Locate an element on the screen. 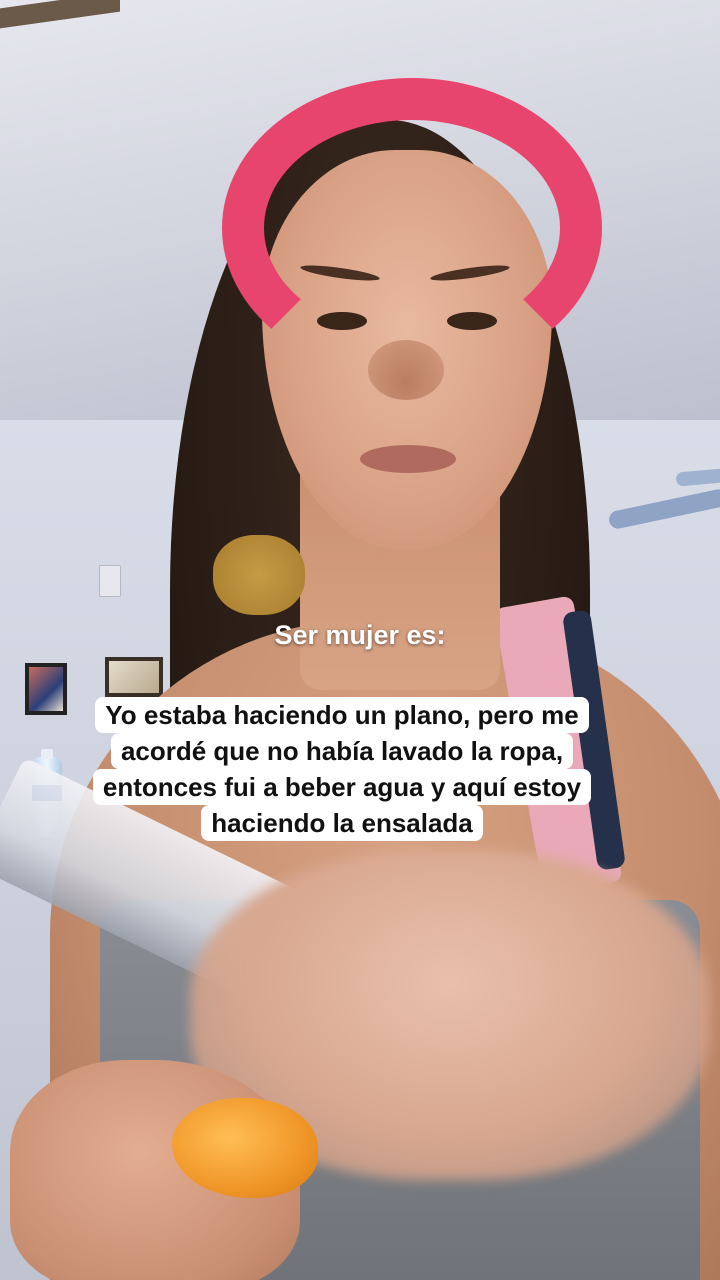  caption-line: entonces fui a beber agua y aquí estoy is located at coordinates (342, 787).